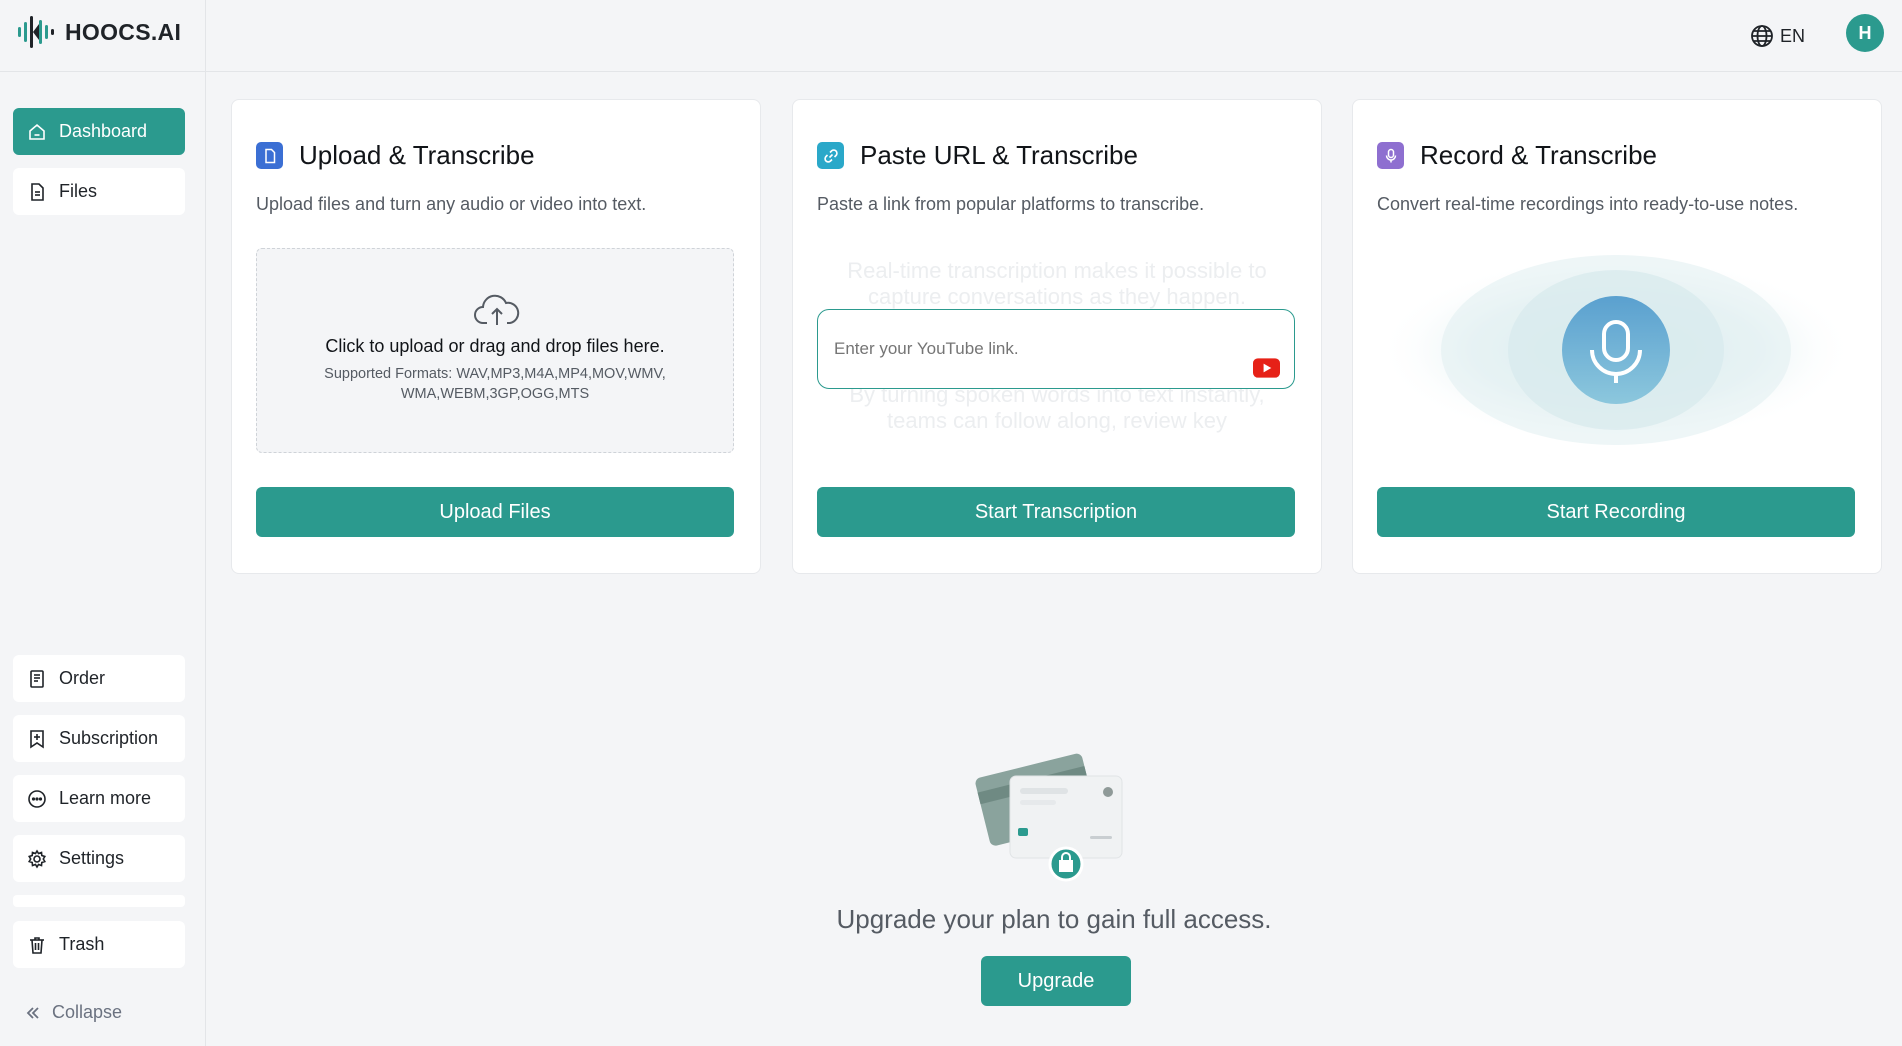 The height and width of the screenshot is (1046, 1902). What do you see at coordinates (37, 738) in the screenshot?
I see `subscription-icon` at bounding box center [37, 738].